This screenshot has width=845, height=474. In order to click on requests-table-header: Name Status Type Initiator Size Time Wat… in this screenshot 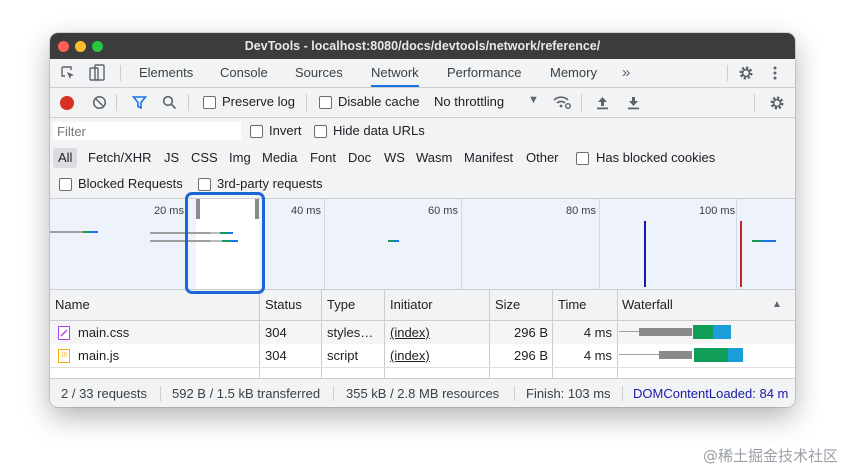, I will do `click(422, 305)`.